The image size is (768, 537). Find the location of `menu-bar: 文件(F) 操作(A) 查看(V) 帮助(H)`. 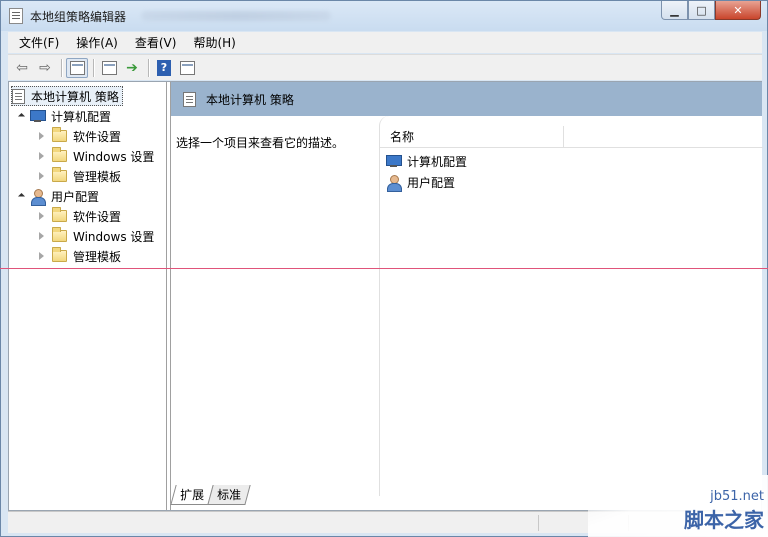

menu-bar: 文件(F) 操作(A) 查看(V) 帮助(H) is located at coordinates (385, 42).